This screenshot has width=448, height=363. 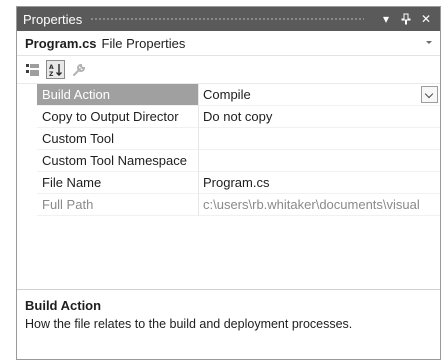 I want to click on object-selector: Program.cs File Properties, so click(x=228, y=43).